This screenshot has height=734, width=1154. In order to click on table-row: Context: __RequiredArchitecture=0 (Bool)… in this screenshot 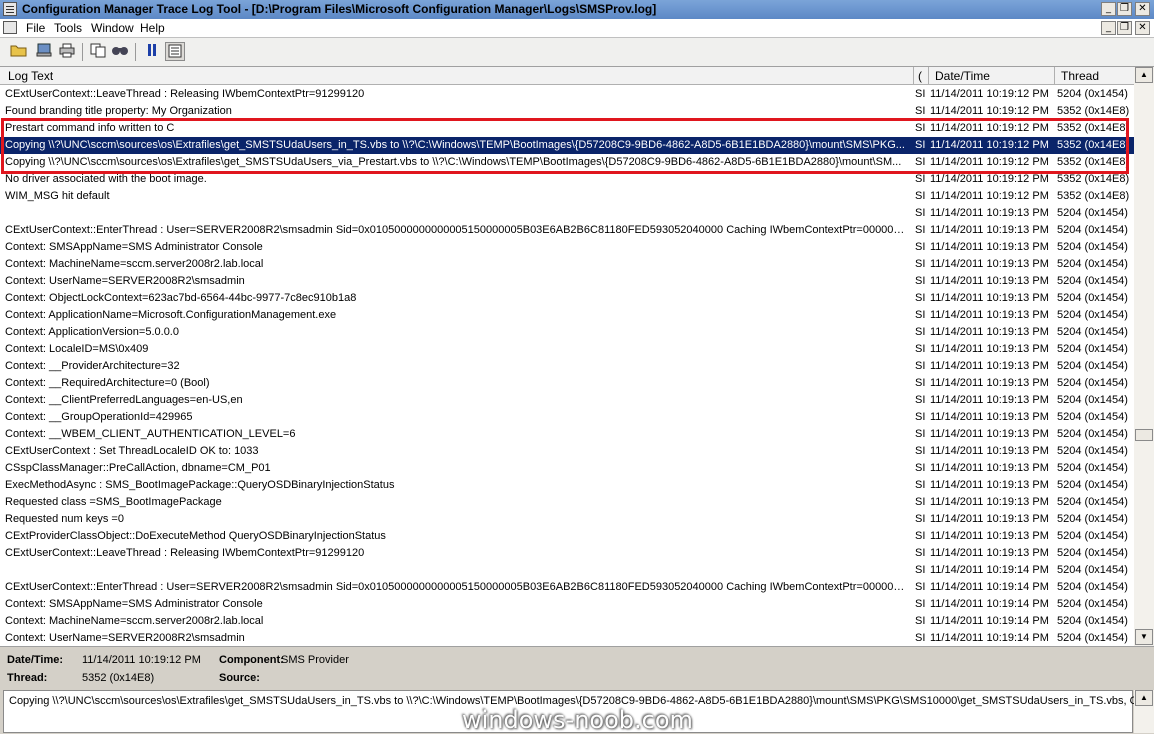, I will do `click(567, 383)`.